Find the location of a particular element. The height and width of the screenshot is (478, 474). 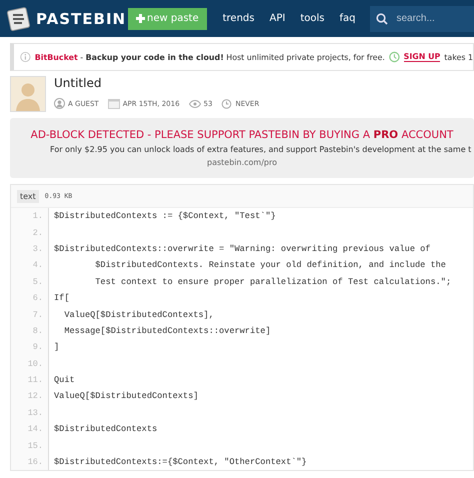

timer-icon is located at coordinates (226, 103).